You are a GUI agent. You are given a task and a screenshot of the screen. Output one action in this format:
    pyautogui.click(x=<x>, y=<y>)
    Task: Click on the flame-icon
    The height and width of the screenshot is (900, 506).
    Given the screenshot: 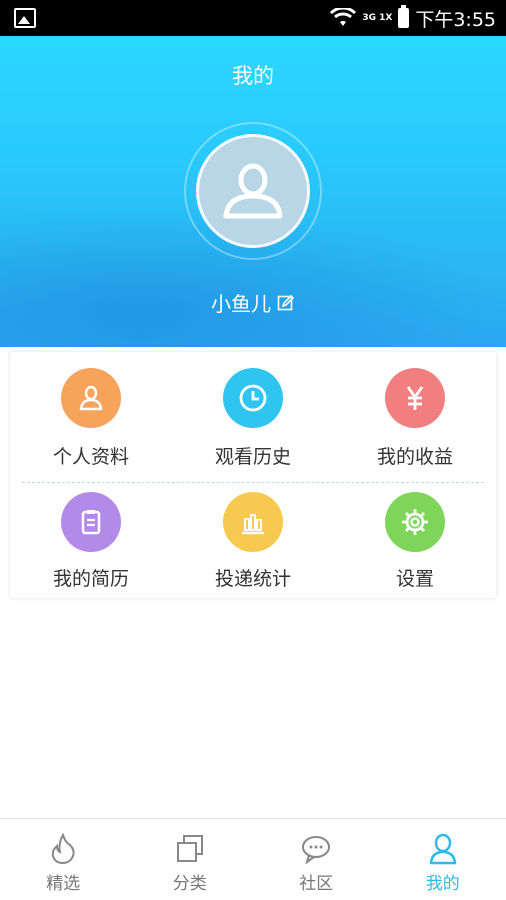 What is the action you would take?
    pyautogui.click(x=63, y=849)
    